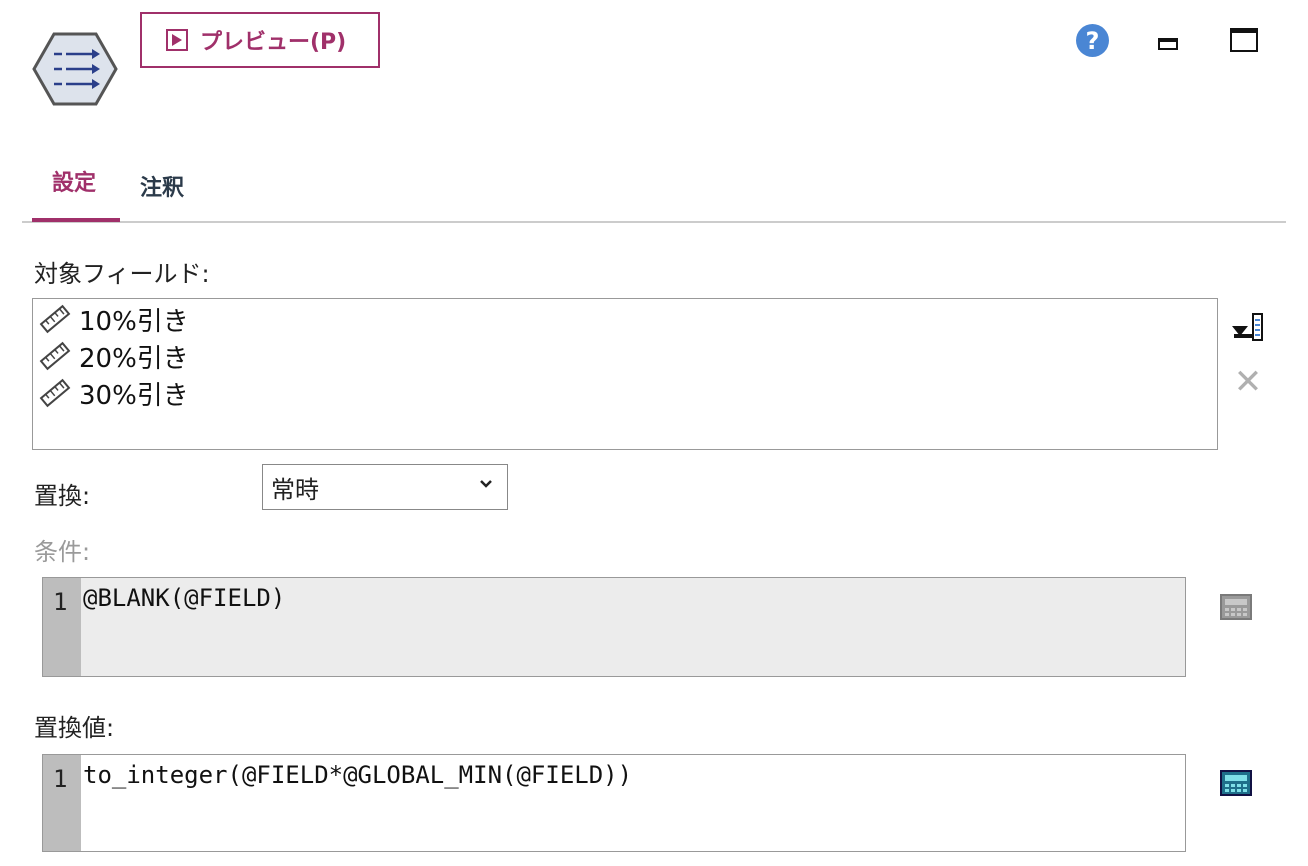  Describe the element at coordinates (1092, 40) in the screenshot. I see `help-icon: ?` at that location.